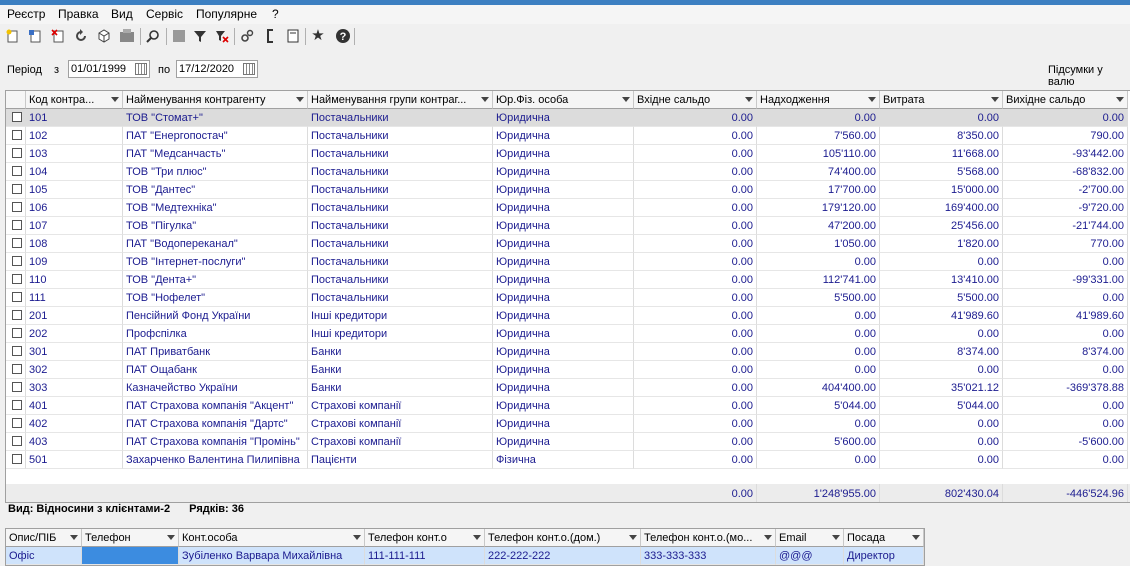  Describe the element at coordinates (293, 36) in the screenshot. I see `document-icon` at that location.